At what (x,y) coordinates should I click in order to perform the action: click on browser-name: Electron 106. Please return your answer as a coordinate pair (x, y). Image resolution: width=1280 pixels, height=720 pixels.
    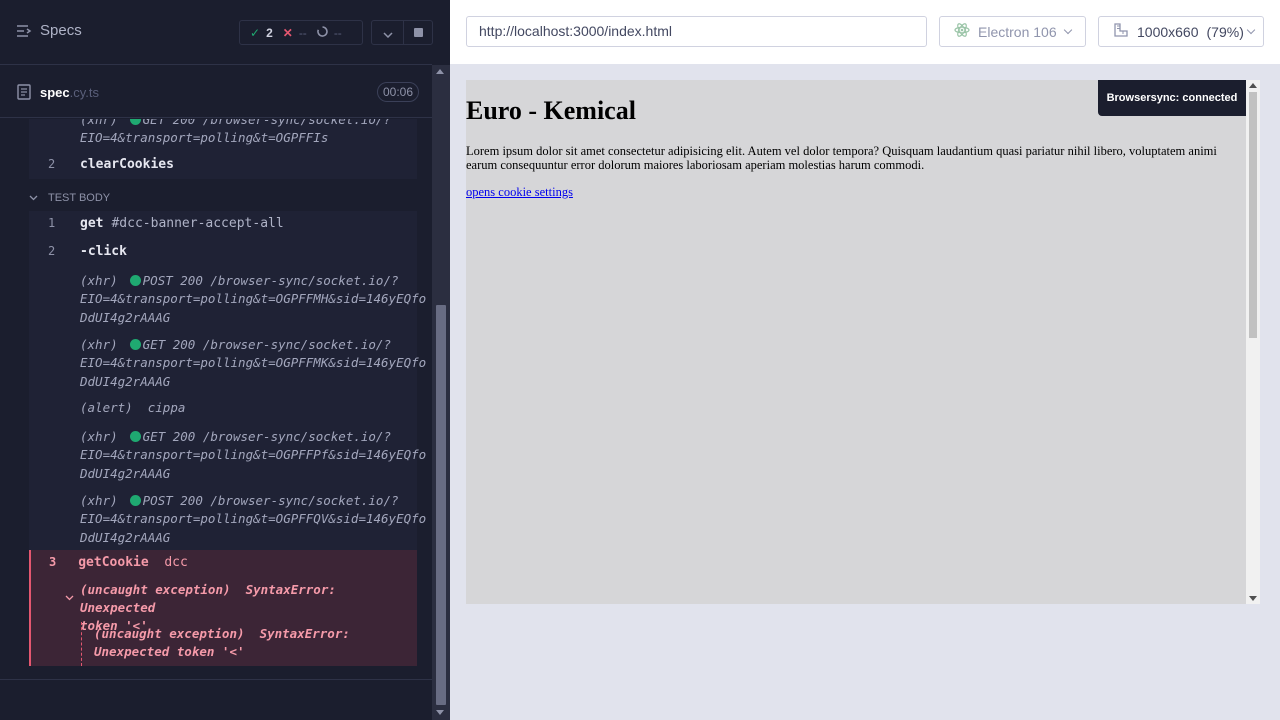
    Looking at the image, I should click on (1017, 31).